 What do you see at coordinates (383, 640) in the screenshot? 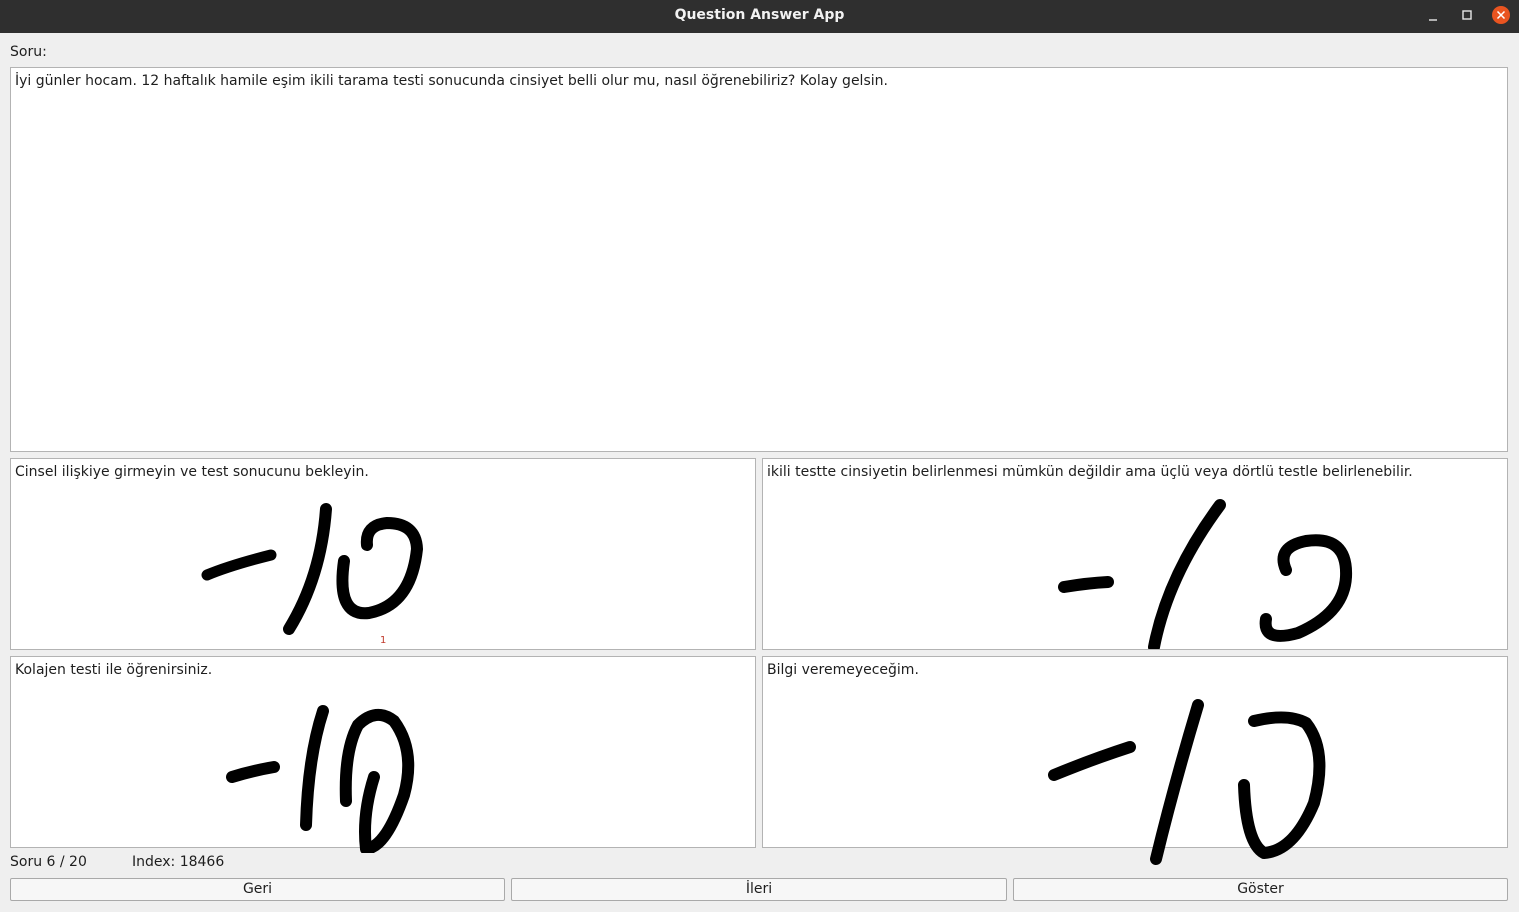
I see `answer-marker-1: 1` at bounding box center [383, 640].